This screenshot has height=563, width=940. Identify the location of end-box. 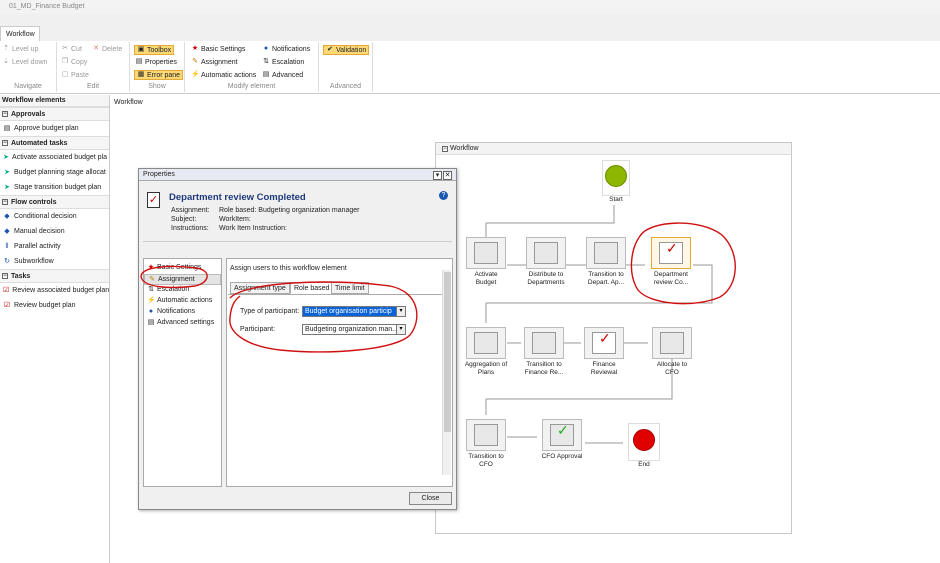
(644, 442).